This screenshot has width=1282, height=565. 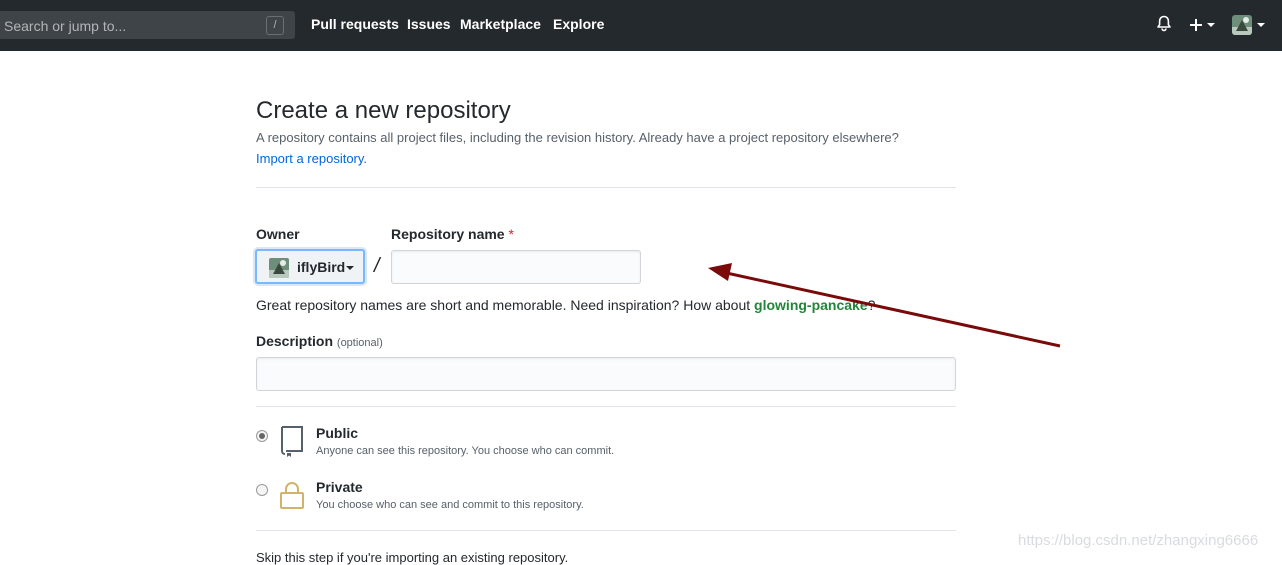 What do you see at coordinates (884, 305) in the screenshot?
I see `annotation-arrow` at bounding box center [884, 305].